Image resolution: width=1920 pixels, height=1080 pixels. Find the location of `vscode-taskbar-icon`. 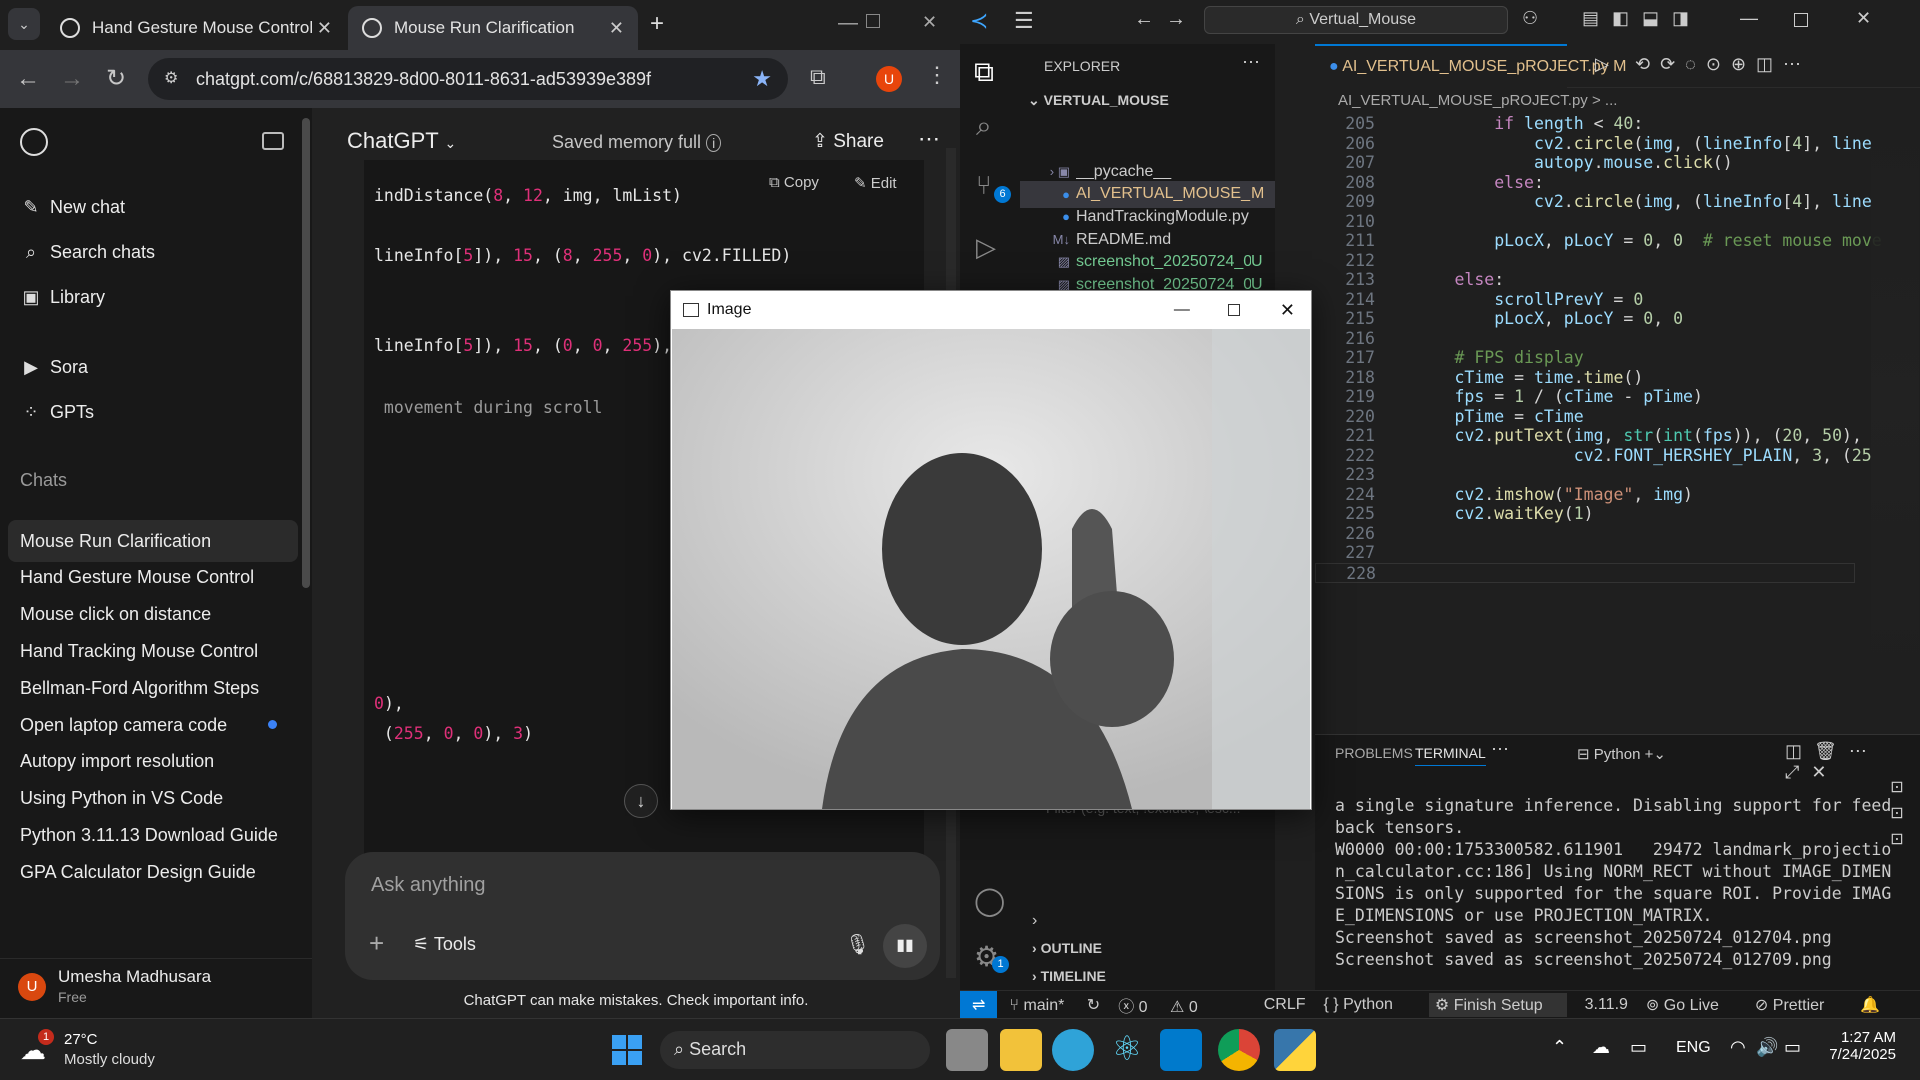

vscode-taskbar-icon is located at coordinates (1181, 1050).